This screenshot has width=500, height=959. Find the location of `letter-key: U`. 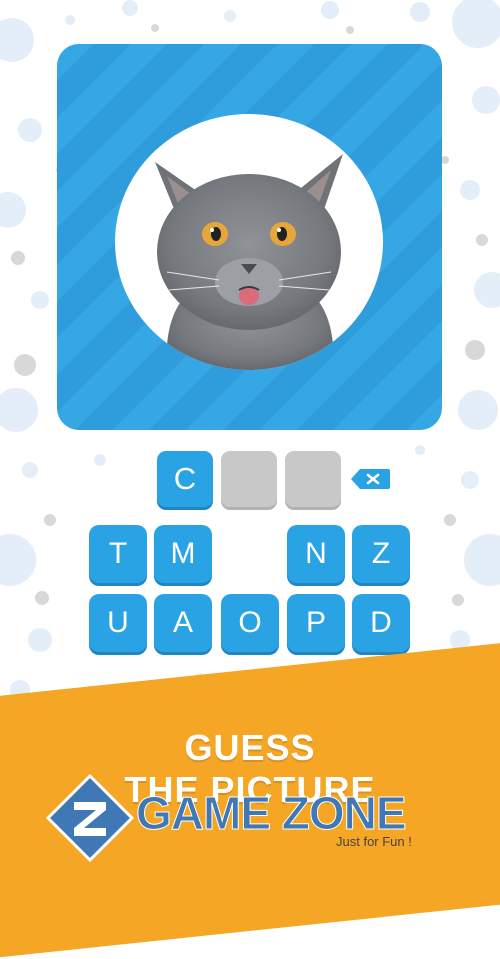

letter-key: U is located at coordinates (118, 623).